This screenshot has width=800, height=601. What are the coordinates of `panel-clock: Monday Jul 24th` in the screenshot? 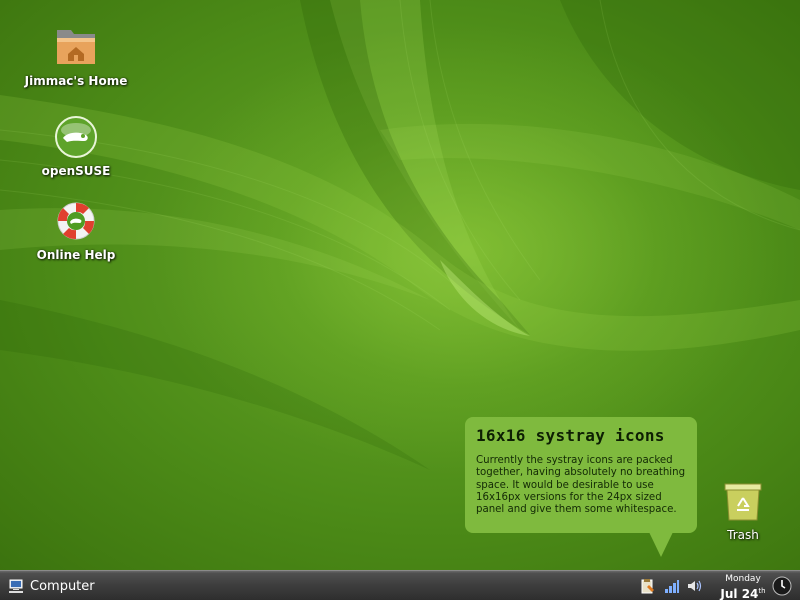 It's located at (743, 587).